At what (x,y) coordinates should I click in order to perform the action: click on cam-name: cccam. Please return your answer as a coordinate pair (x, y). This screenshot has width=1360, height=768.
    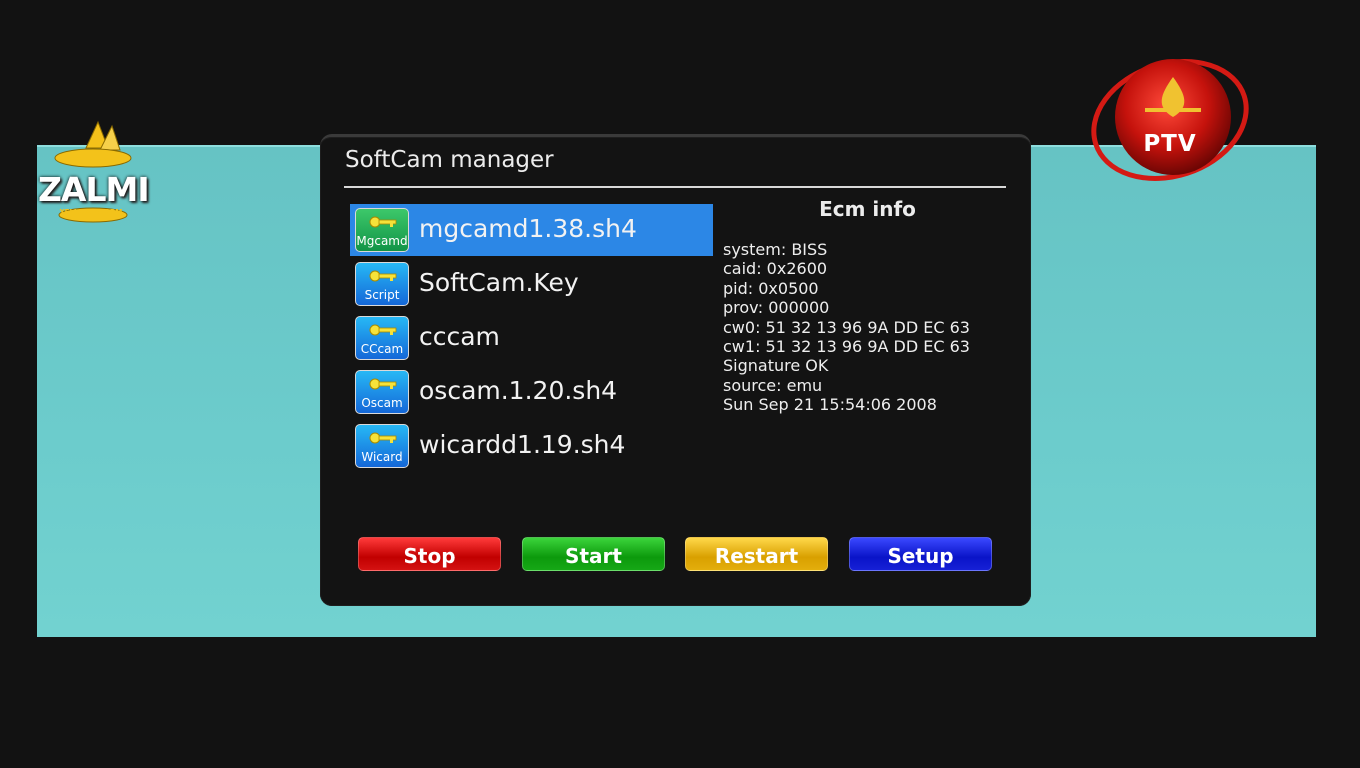
    Looking at the image, I should click on (459, 336).